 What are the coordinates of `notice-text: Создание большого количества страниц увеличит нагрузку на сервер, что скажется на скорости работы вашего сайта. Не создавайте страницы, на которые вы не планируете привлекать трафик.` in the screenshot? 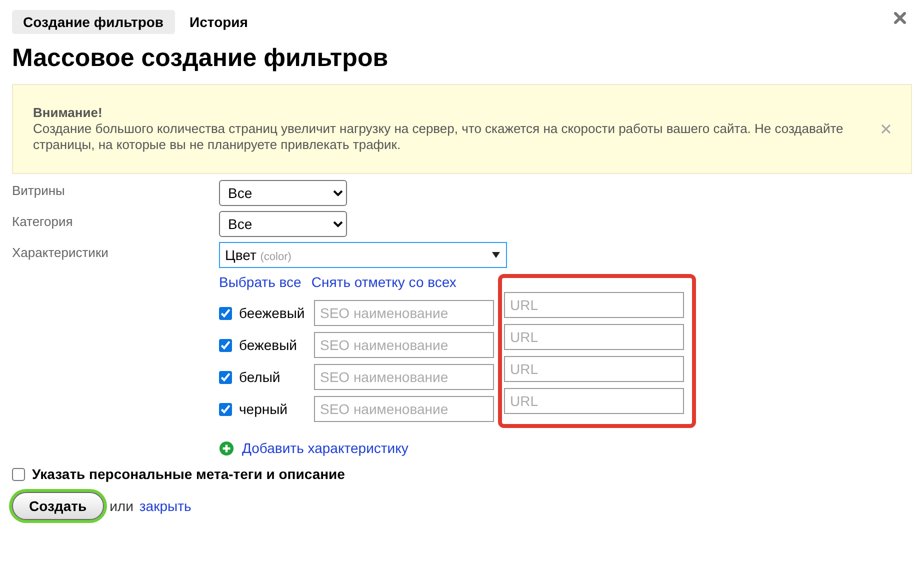 It's located at (438, 136).